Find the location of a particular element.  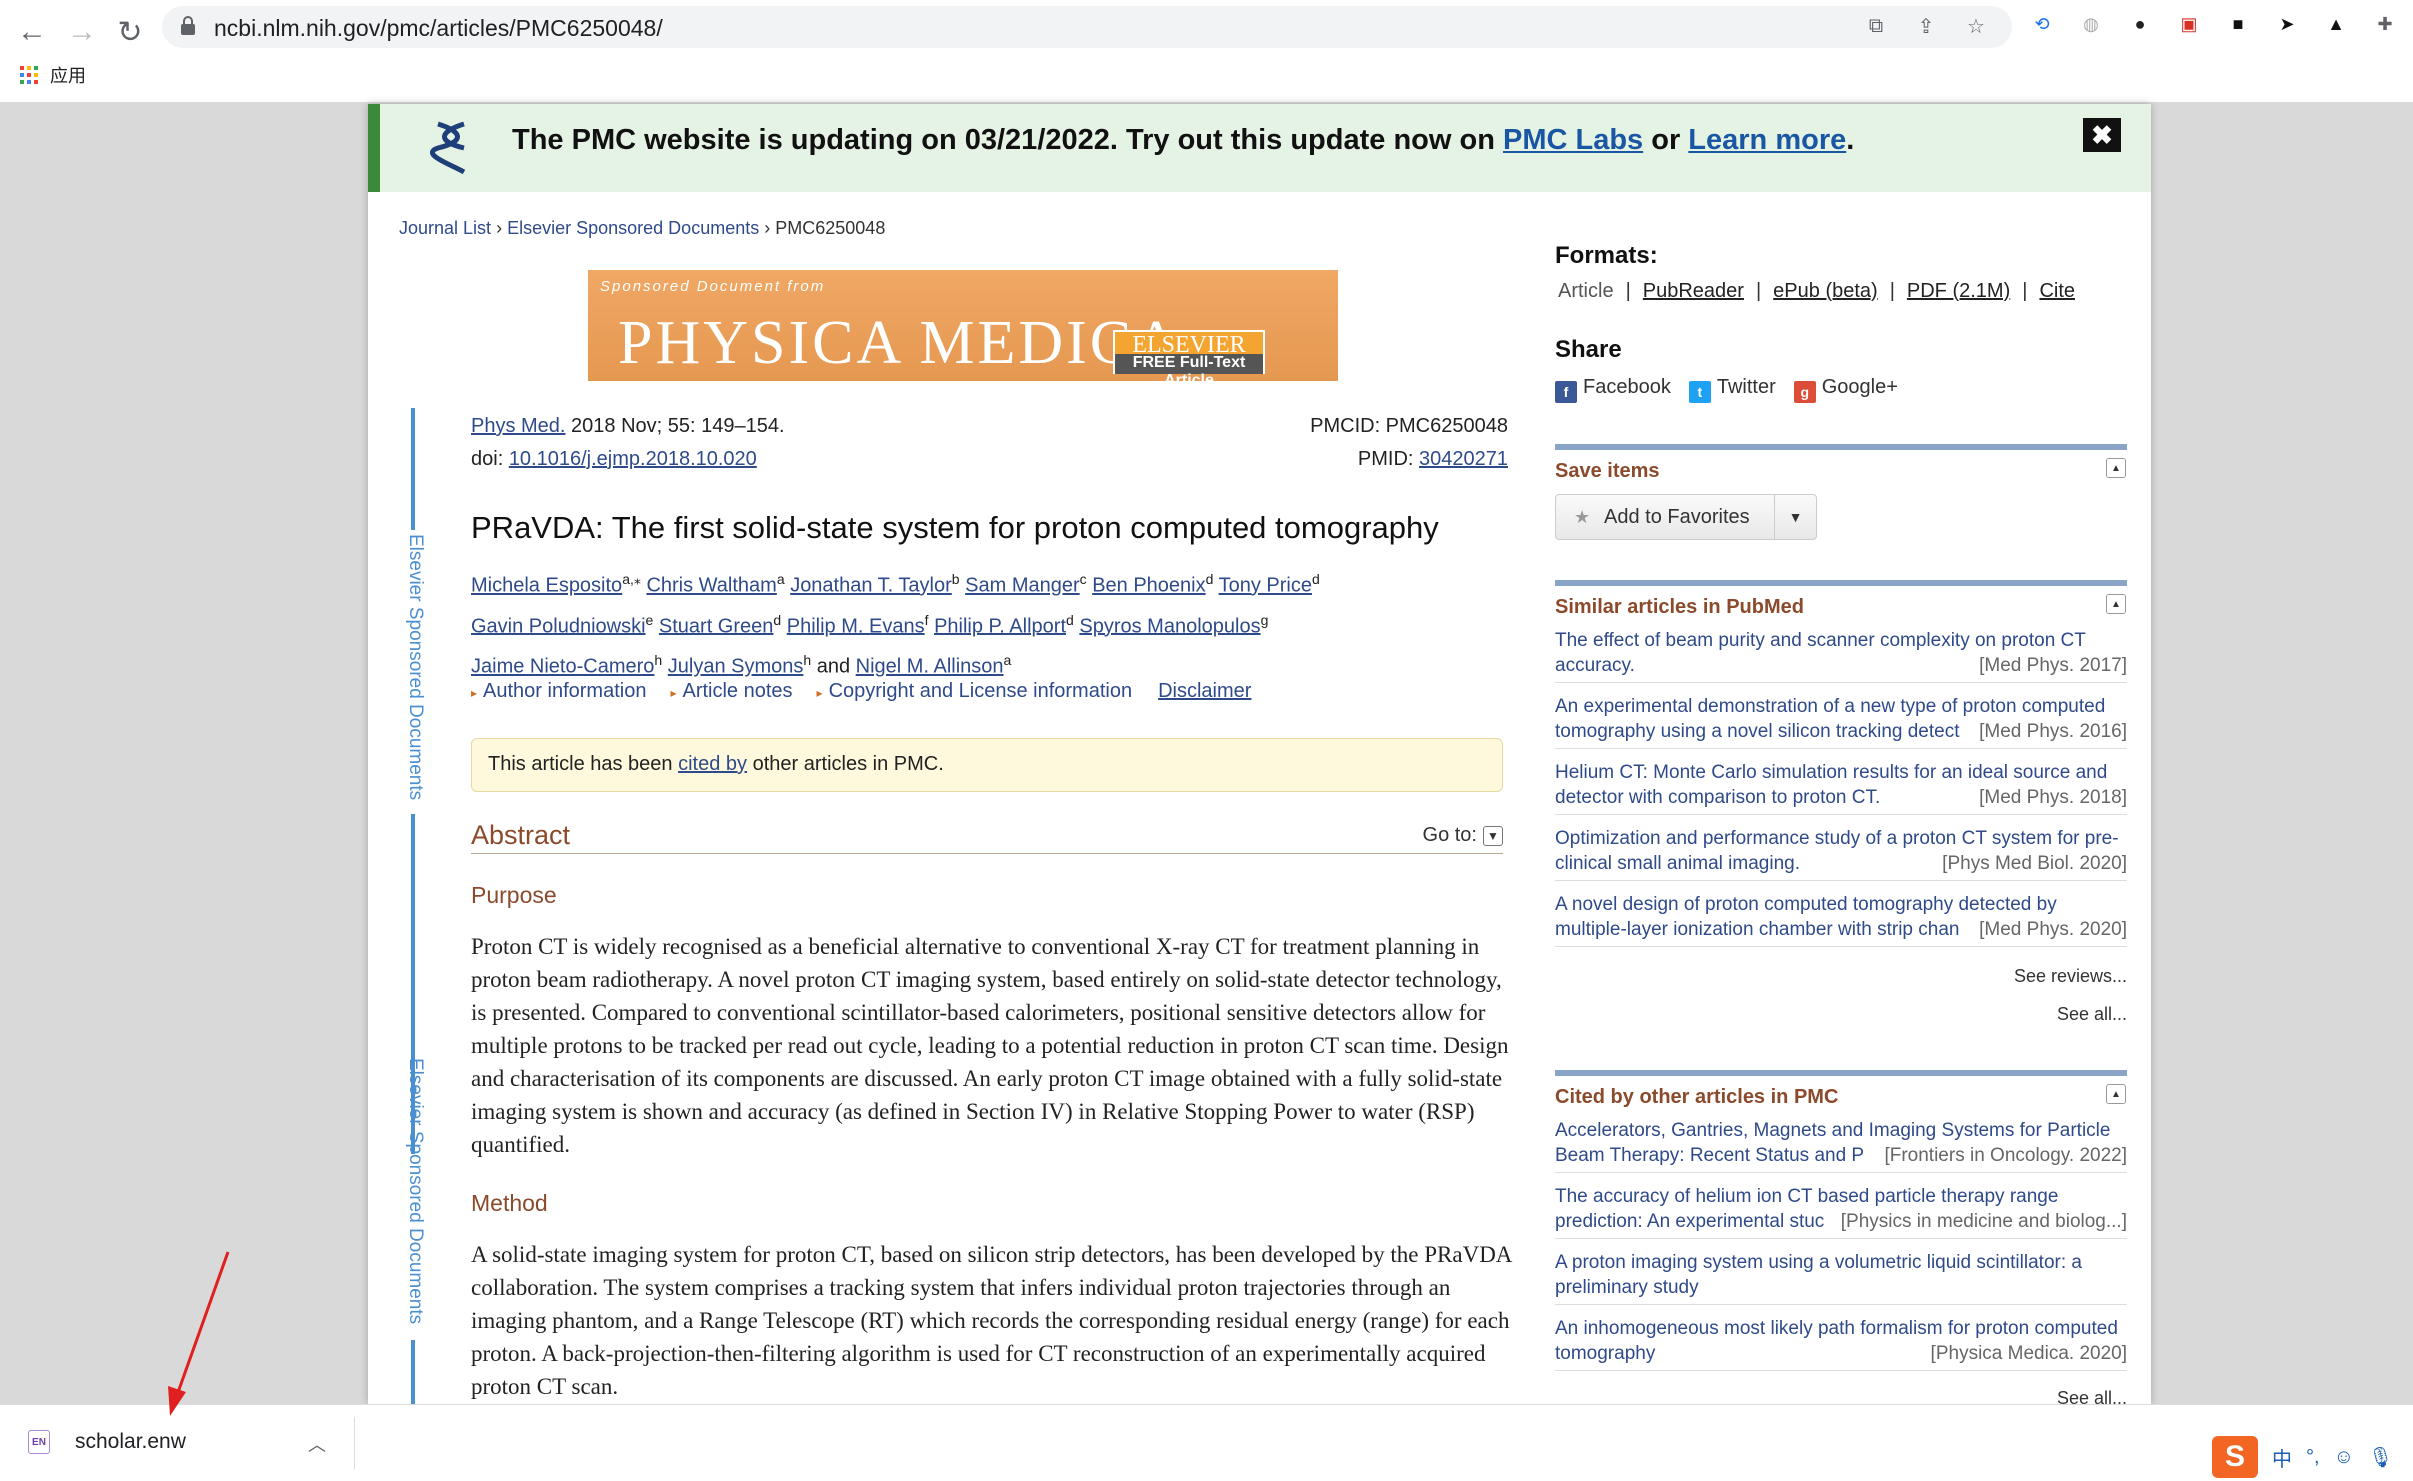

formats-heading: Formats: is located at coordinates (1606, 255).